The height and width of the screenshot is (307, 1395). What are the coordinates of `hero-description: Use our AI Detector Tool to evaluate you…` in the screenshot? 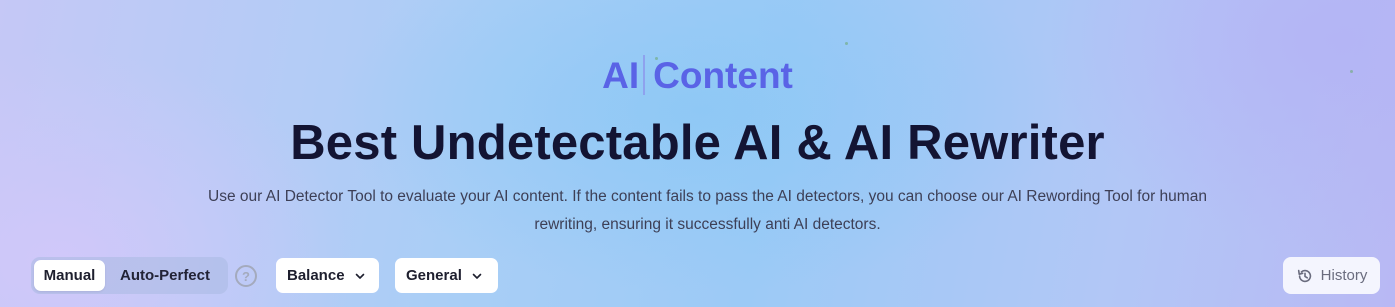 It's located at (707, 210).